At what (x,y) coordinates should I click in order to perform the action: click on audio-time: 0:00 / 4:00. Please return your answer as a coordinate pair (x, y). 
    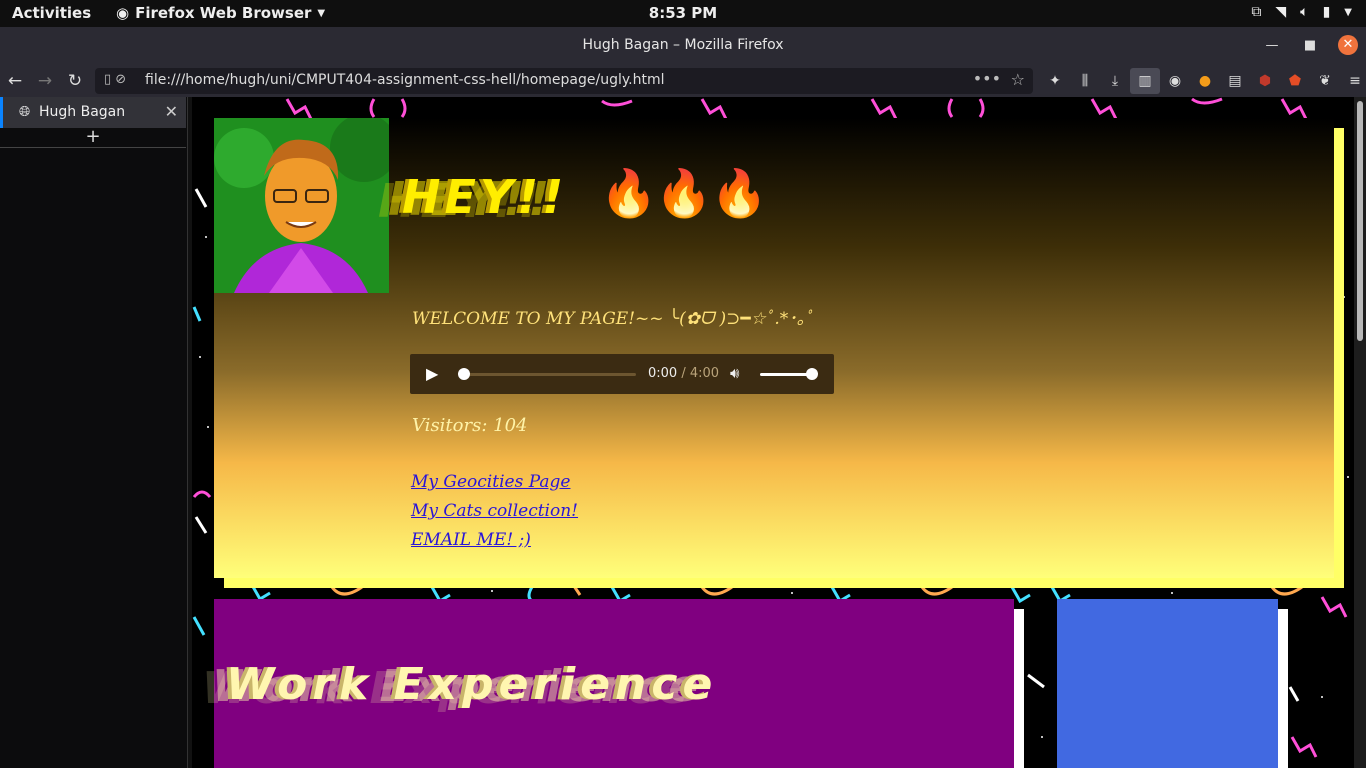
    Looking at the image, I should click on (683, 373).